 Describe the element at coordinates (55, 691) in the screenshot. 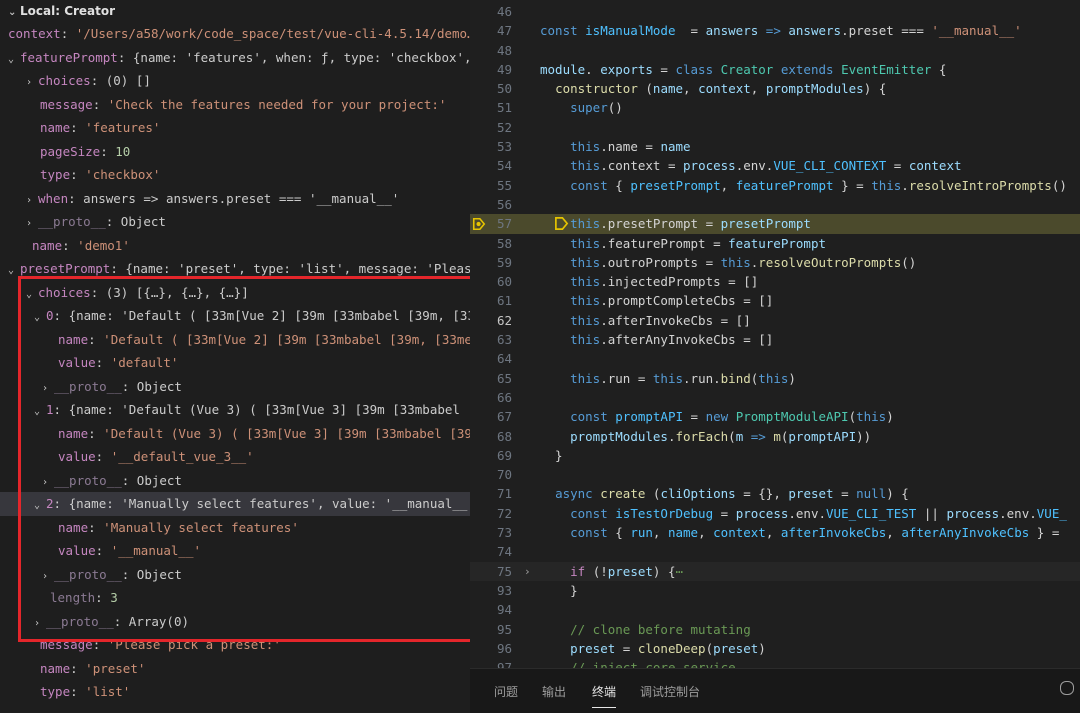

I see `variable-key: type` at that location.